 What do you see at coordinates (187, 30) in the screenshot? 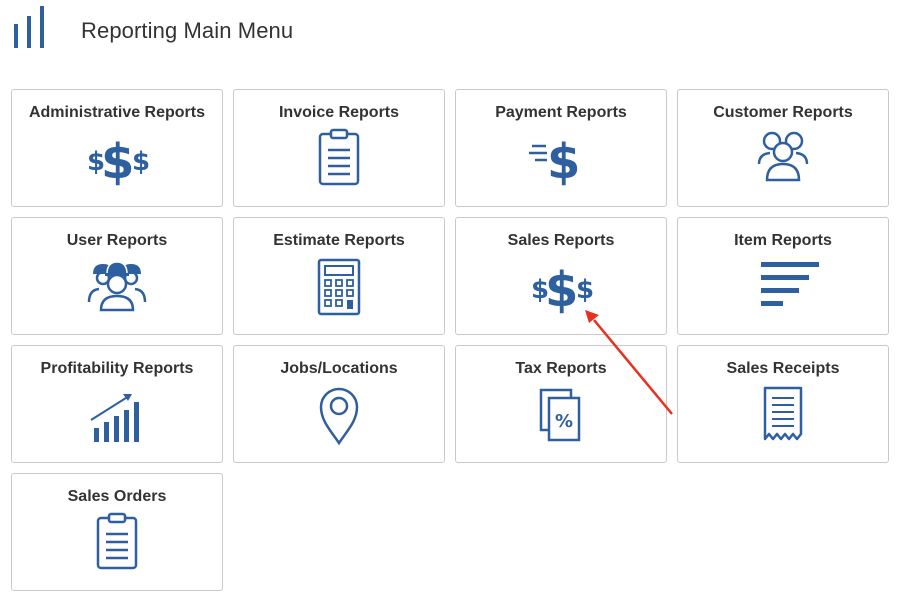
I see `page-title: Reporting Main Menu` at bounding box center [187, 30].